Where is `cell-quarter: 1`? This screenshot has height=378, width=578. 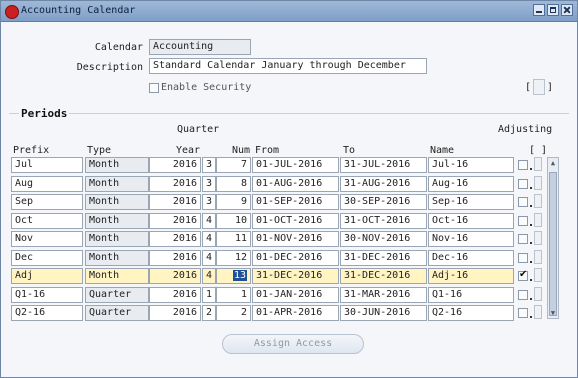
cell-quarter: 1 is located at coordinates (209, 295).